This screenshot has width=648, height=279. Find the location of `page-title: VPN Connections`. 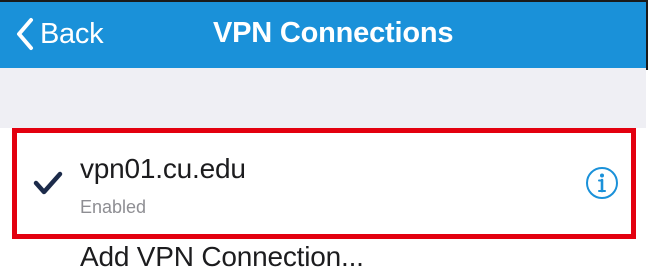

page-title: VPN Connections is located at coordinates (333, 33).